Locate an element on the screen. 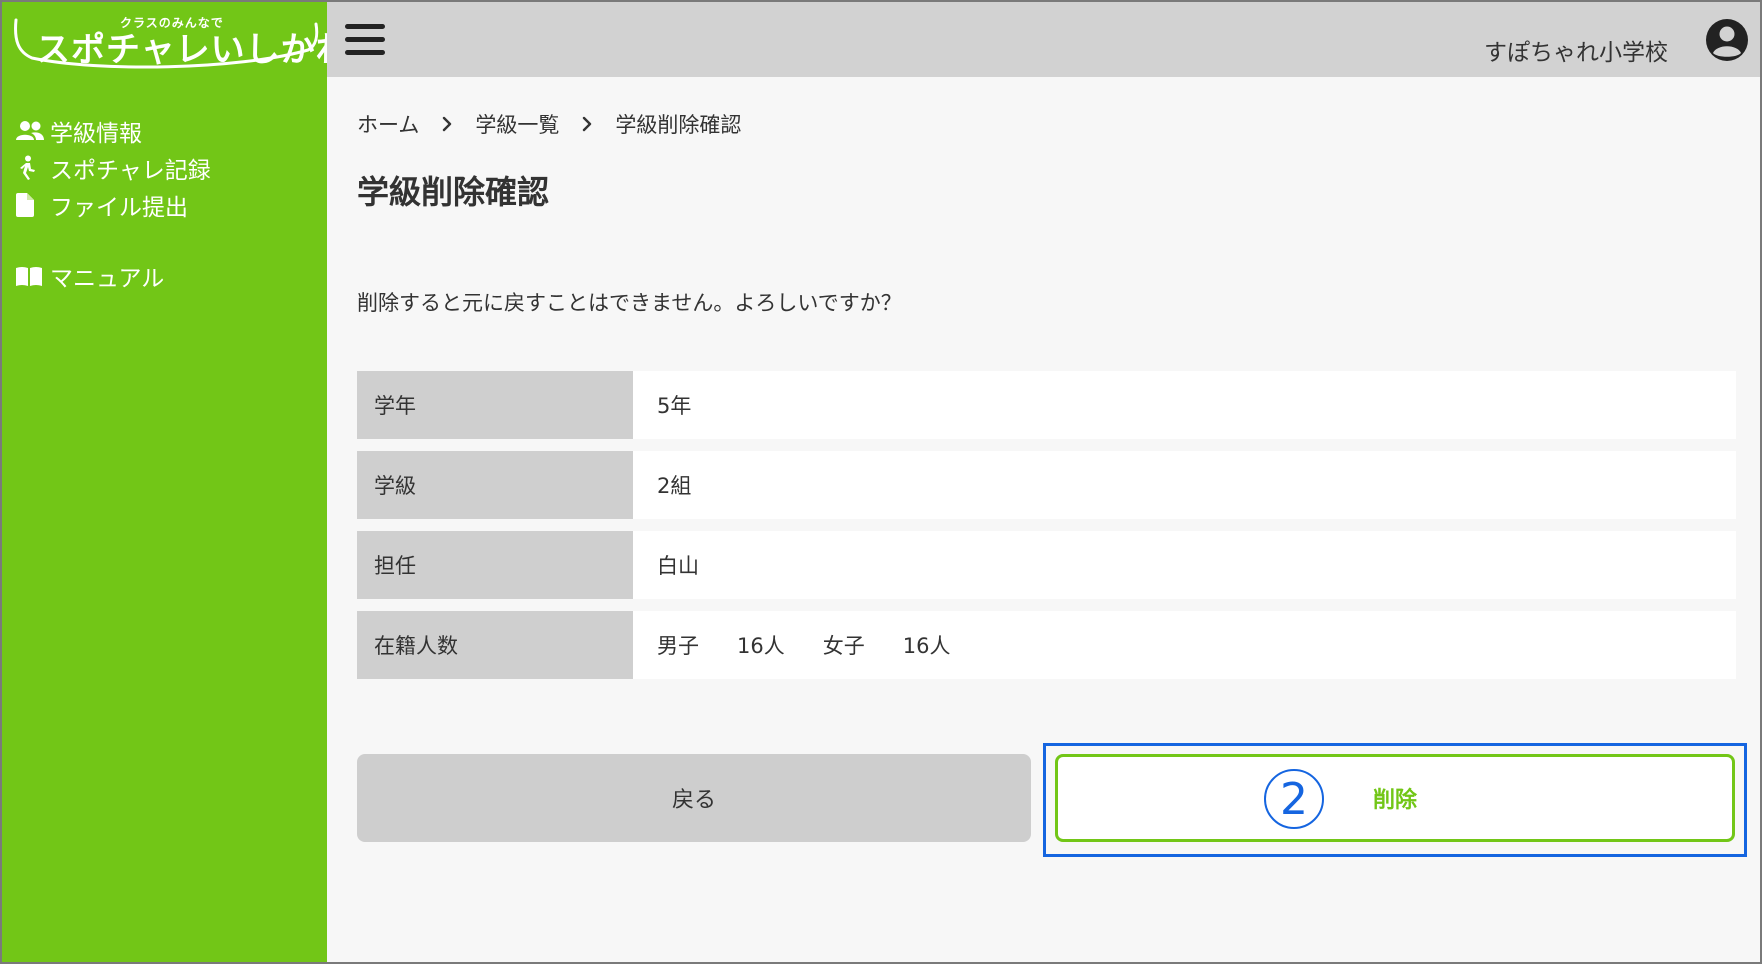  breadcrumb-home: ホーム is located at coordinates (388, 124).